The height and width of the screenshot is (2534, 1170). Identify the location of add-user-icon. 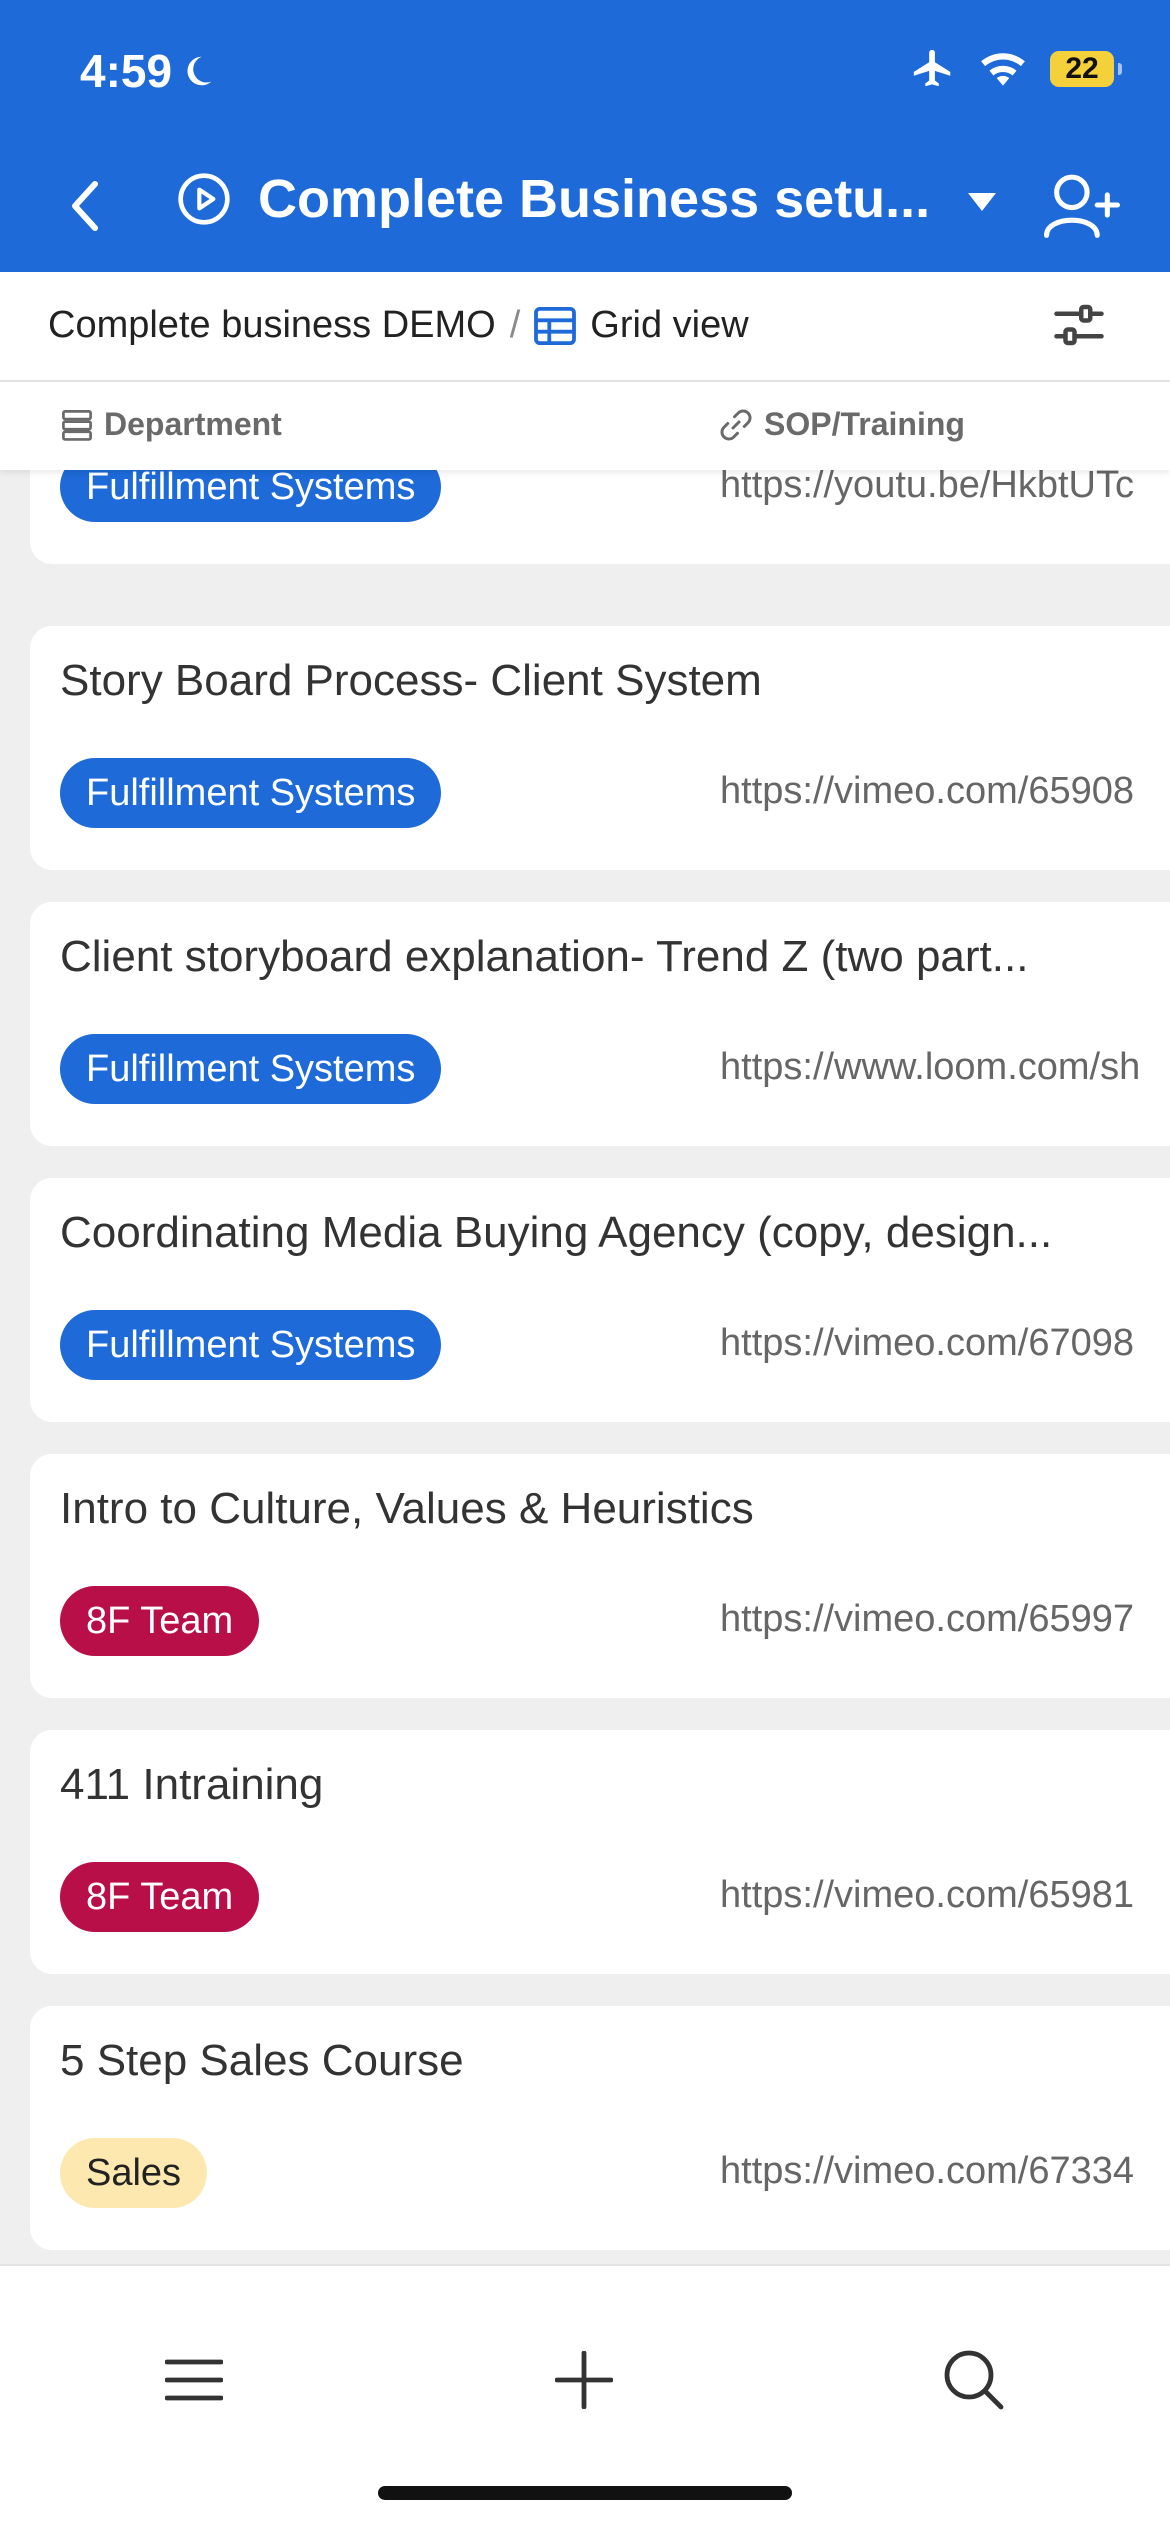
(1082, 206).